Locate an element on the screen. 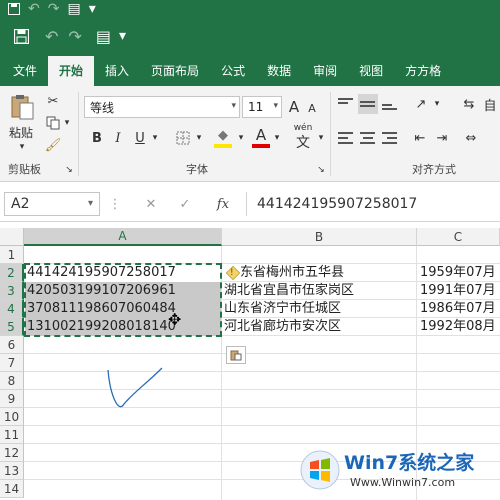 This screenshot has width=500, height=500. wrap-text-icon: ⇆ is located at coordinates (469, 104).